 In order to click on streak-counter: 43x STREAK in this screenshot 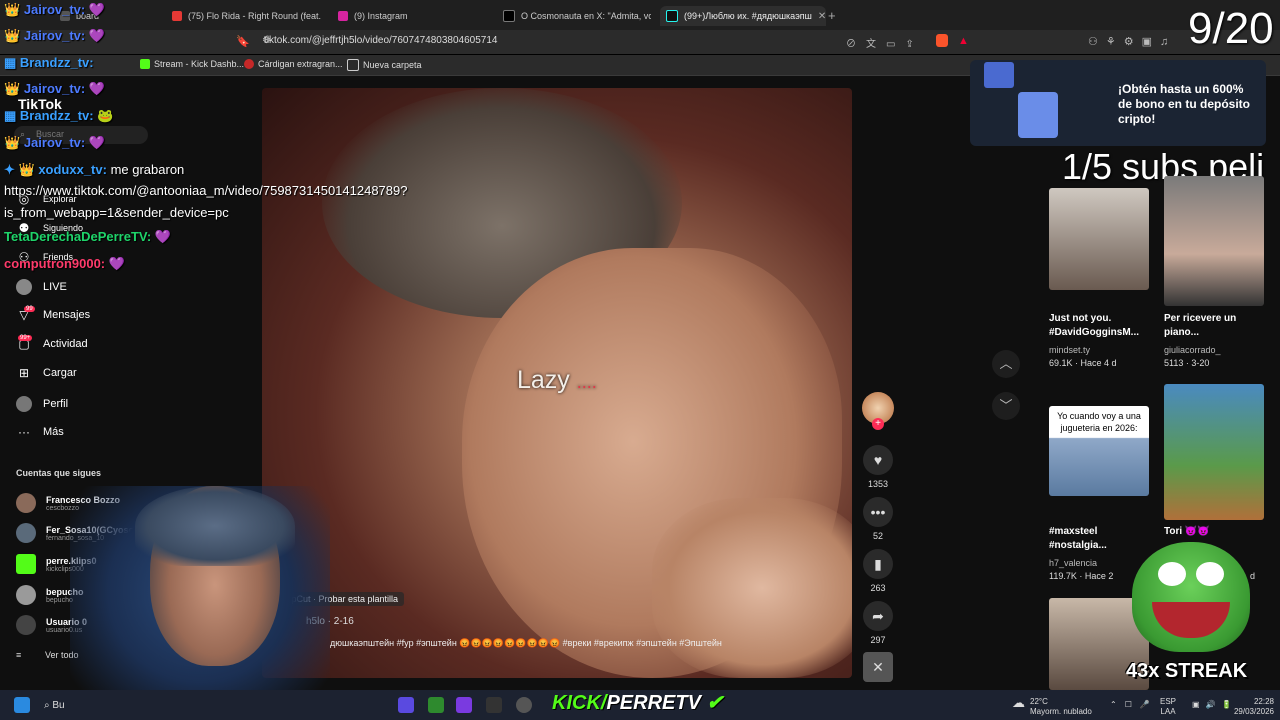, I will do `click(1187, 671)`.